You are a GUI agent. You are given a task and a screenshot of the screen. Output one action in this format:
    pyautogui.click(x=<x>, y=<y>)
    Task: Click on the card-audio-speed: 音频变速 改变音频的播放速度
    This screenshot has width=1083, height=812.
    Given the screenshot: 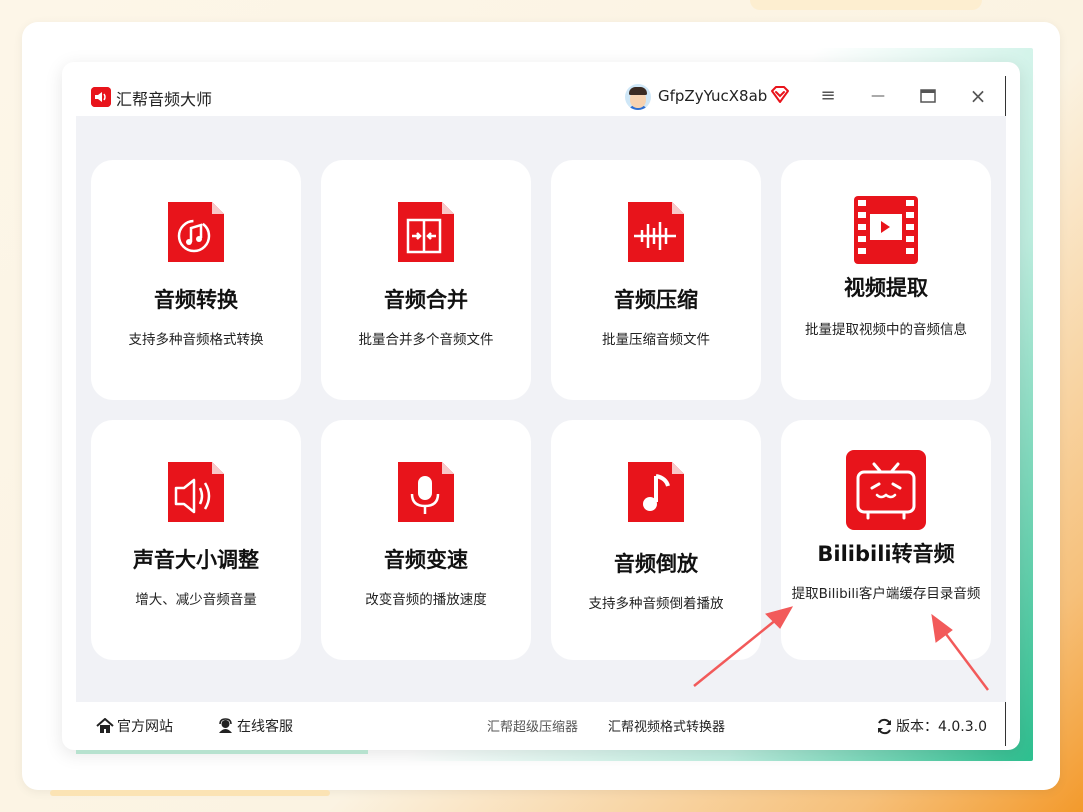 What is the action you would take?
    pyautogui.click(x=426, y=540)
    